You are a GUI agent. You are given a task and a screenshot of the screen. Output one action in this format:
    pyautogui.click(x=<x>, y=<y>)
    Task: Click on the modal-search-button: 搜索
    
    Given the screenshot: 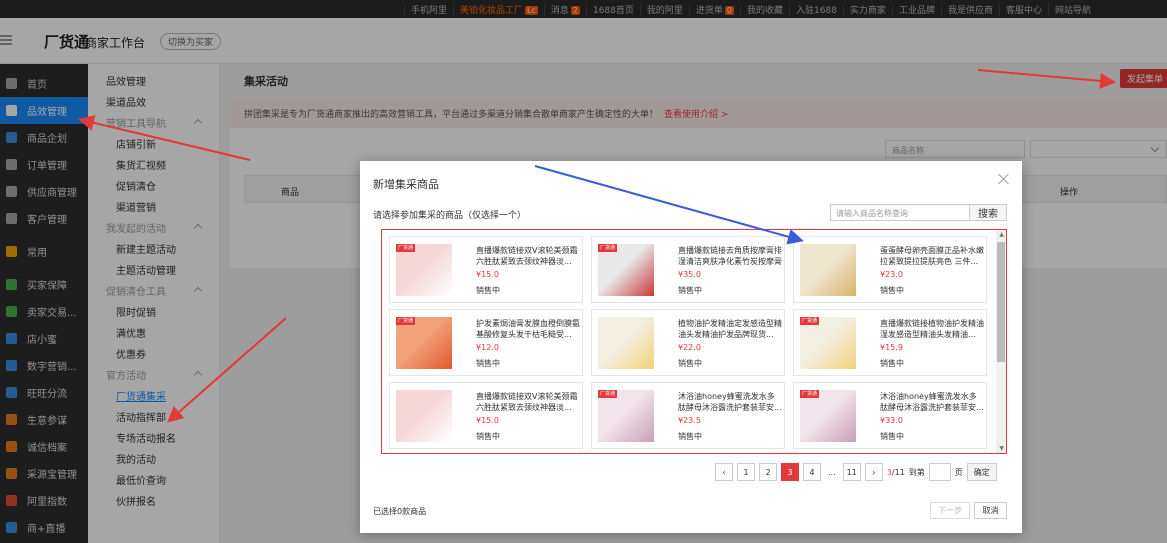 What is the action you would take?
    pyautogui.click(x=988, y=212)
    